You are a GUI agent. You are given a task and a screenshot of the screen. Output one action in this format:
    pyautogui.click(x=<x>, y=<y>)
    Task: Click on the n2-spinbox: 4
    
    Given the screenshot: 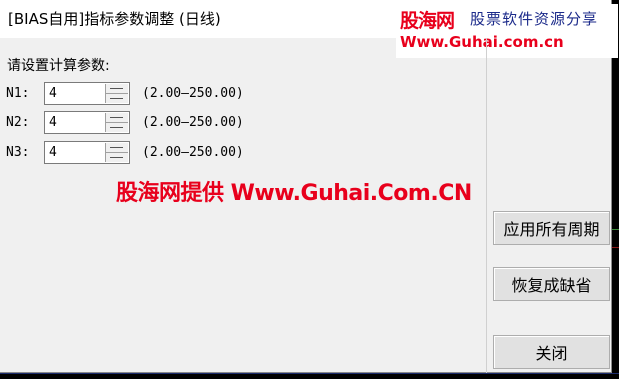 What is the action you would take?
    pyautogui.click(x=87, y=122)
    